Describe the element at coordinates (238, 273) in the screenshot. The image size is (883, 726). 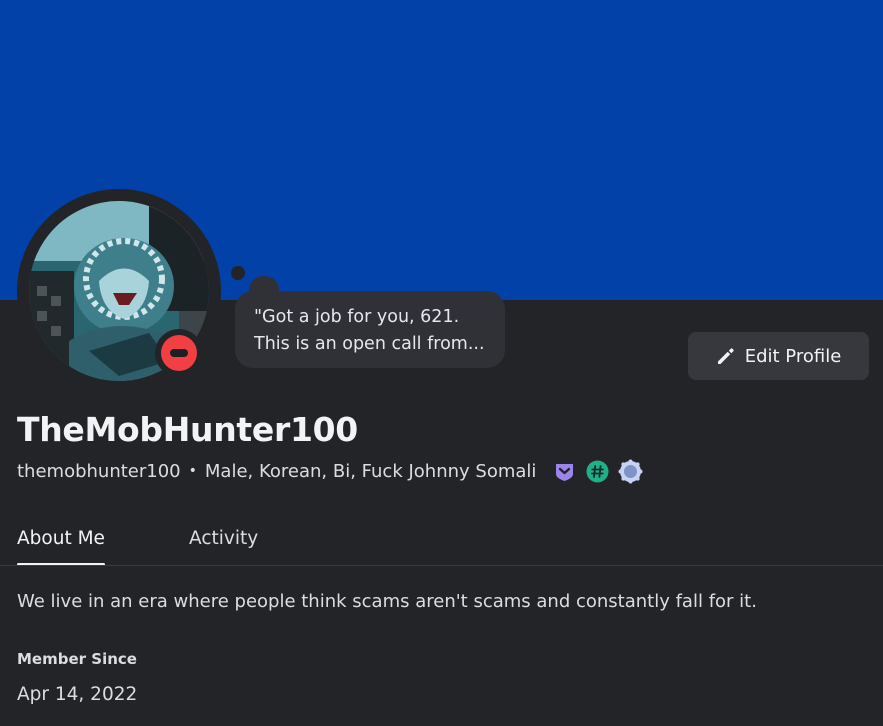
I see `status-bubble-dot-small` at that location.